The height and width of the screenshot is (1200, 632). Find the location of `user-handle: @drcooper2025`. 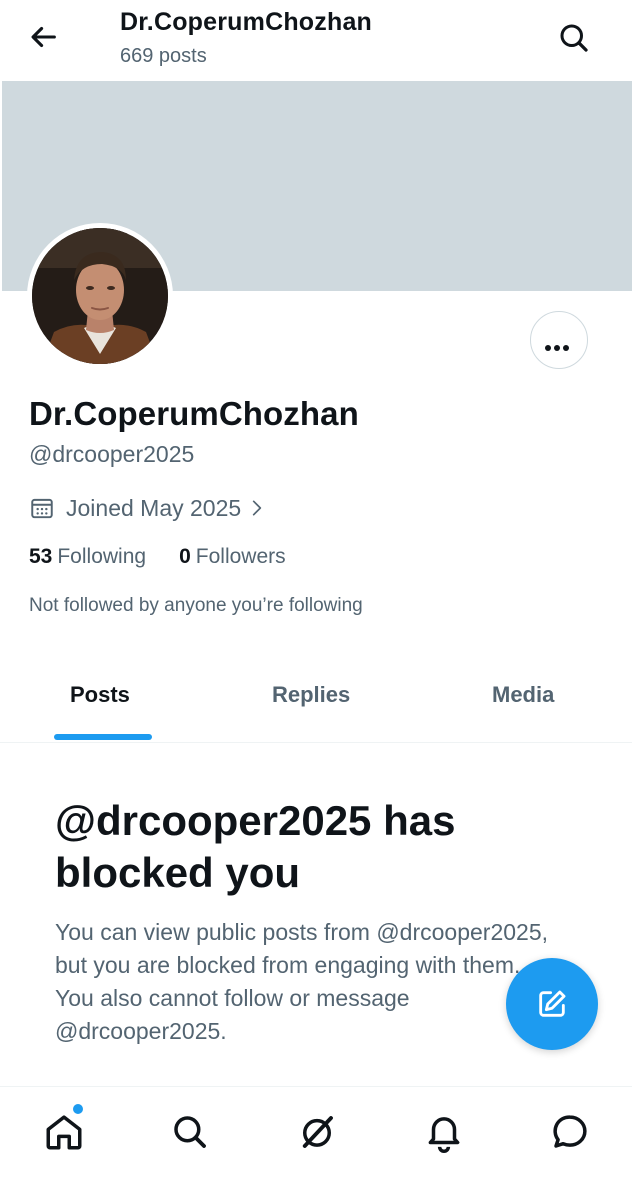

user-handle: @drcooper2025 is located at coordinates (112, 454).